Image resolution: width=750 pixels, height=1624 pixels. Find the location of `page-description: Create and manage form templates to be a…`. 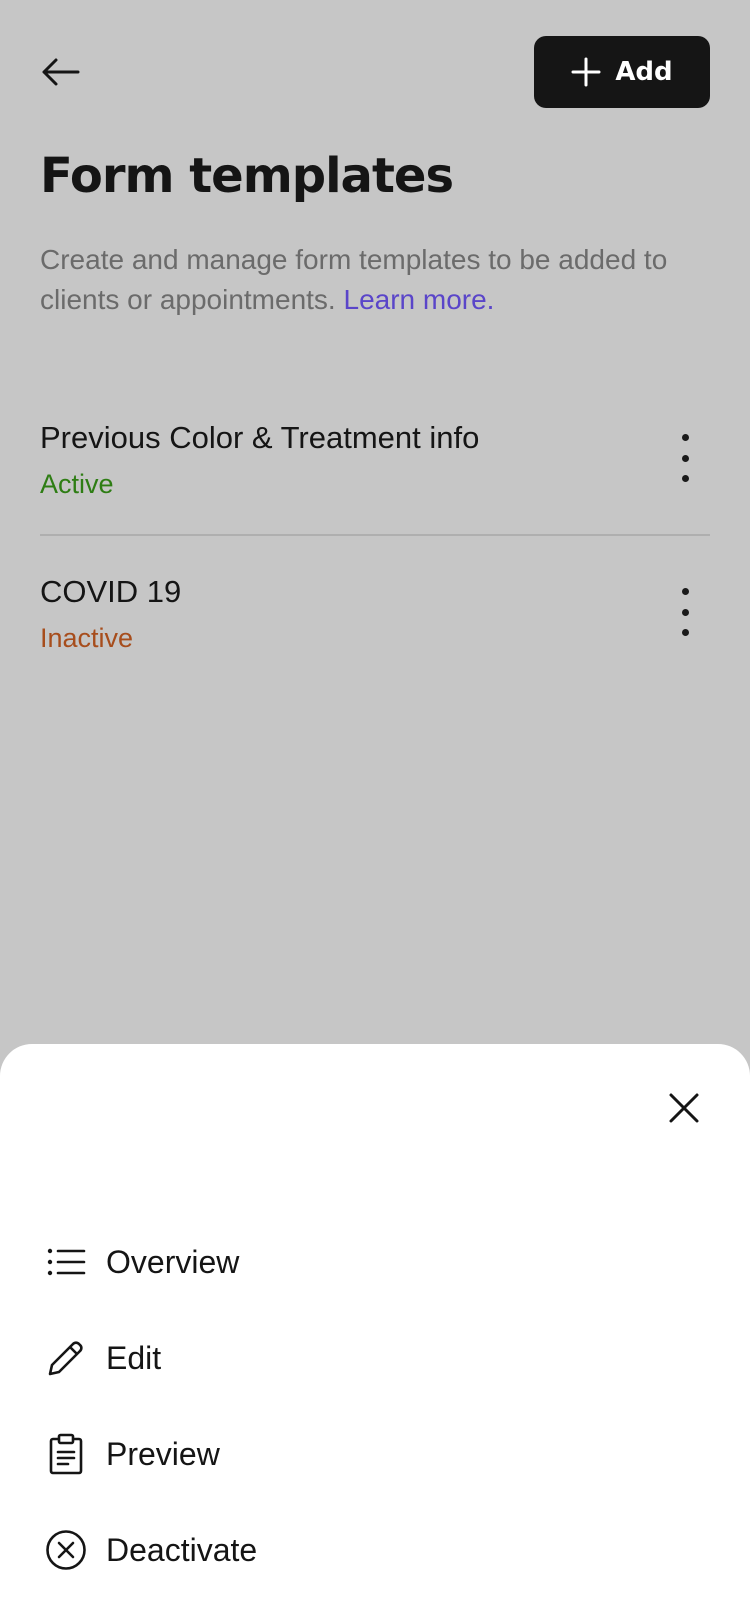

page-description: Create and manage form templates to be a… is located at coordinates (380, 280).